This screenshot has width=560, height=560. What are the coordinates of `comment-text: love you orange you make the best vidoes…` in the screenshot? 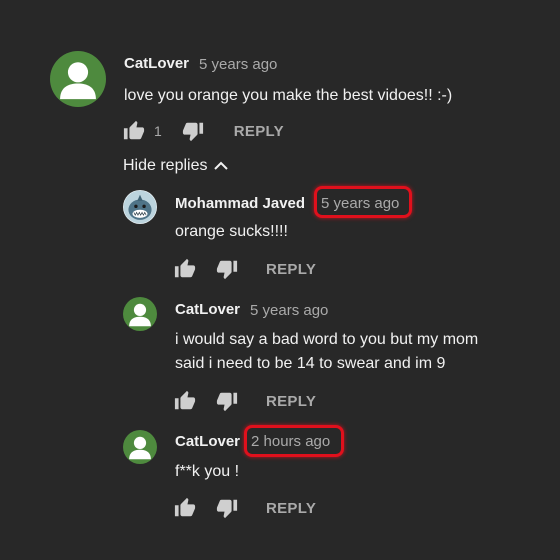 It's located at (288, 95).